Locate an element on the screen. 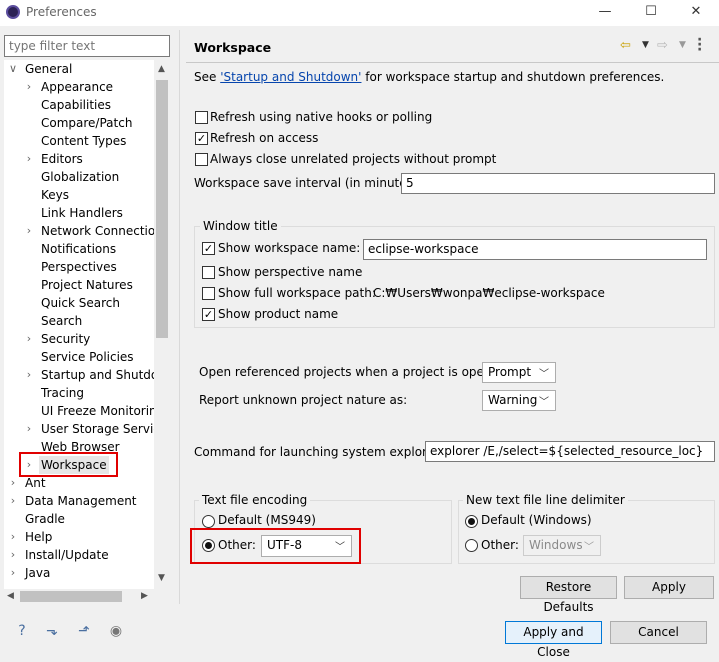 The image size is (719, 662). pane-splitter is located at coordinates (179, 317).